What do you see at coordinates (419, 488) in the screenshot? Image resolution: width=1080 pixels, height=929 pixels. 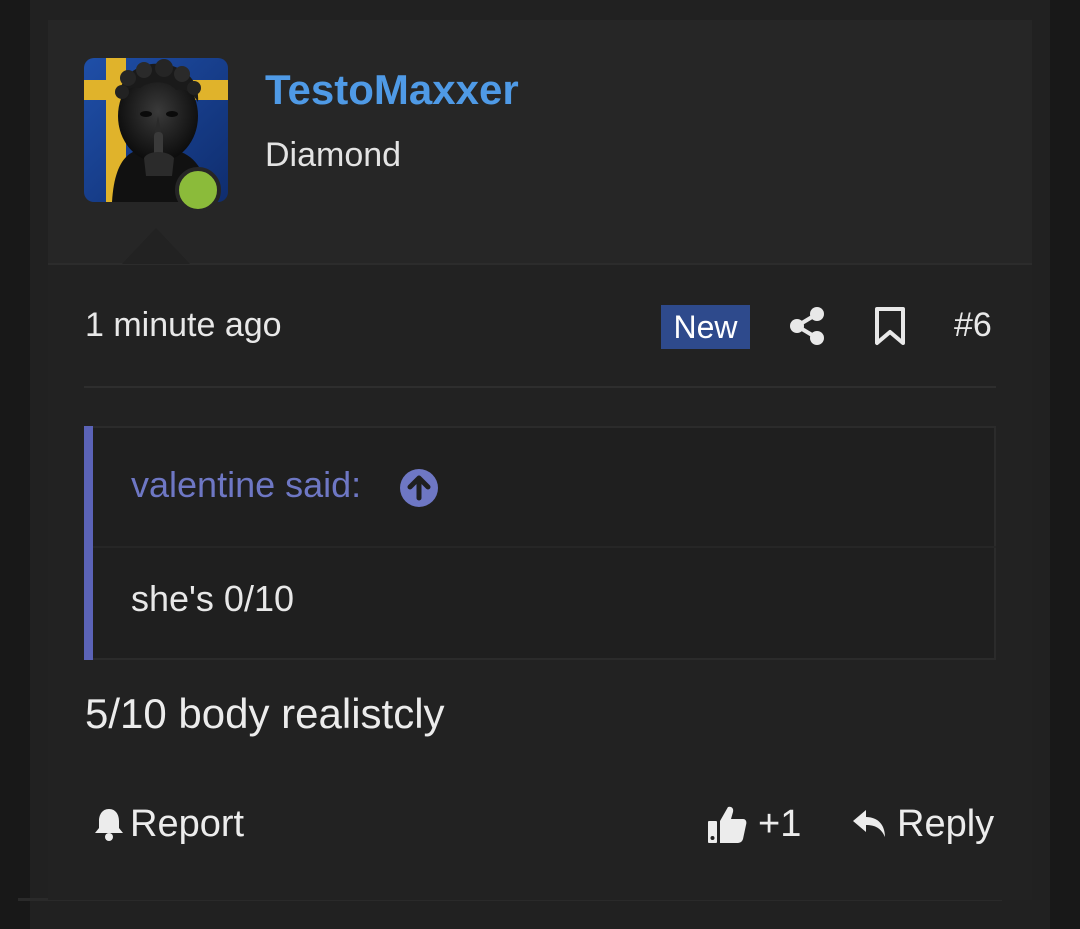 I see `arrow-circle-up-icon` at bounding box center [419, 488].